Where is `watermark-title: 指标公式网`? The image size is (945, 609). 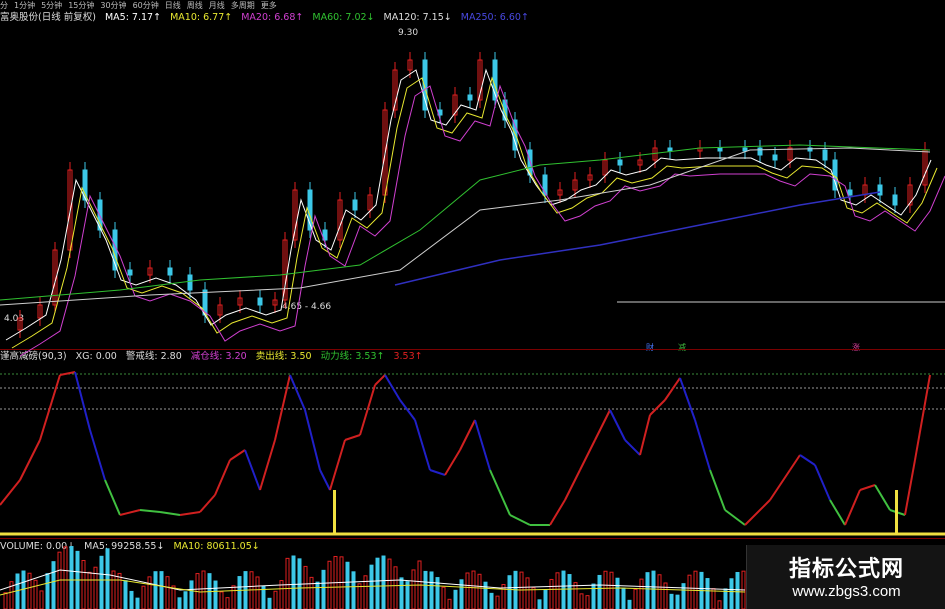 watermark-title: 指标公式网 is located at coordinates (846, 569).